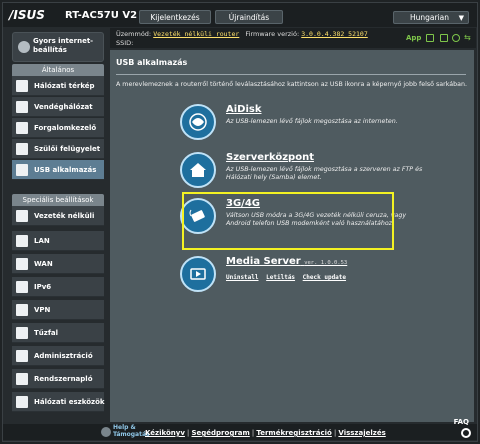 Image resolution: width=480 pixels, height=444 pixels. What do you see at coordinates (69, 402) in the screenshot?
I see `sidebar-item-label: Hálózati eszközök` at bounding box center [69, 402].